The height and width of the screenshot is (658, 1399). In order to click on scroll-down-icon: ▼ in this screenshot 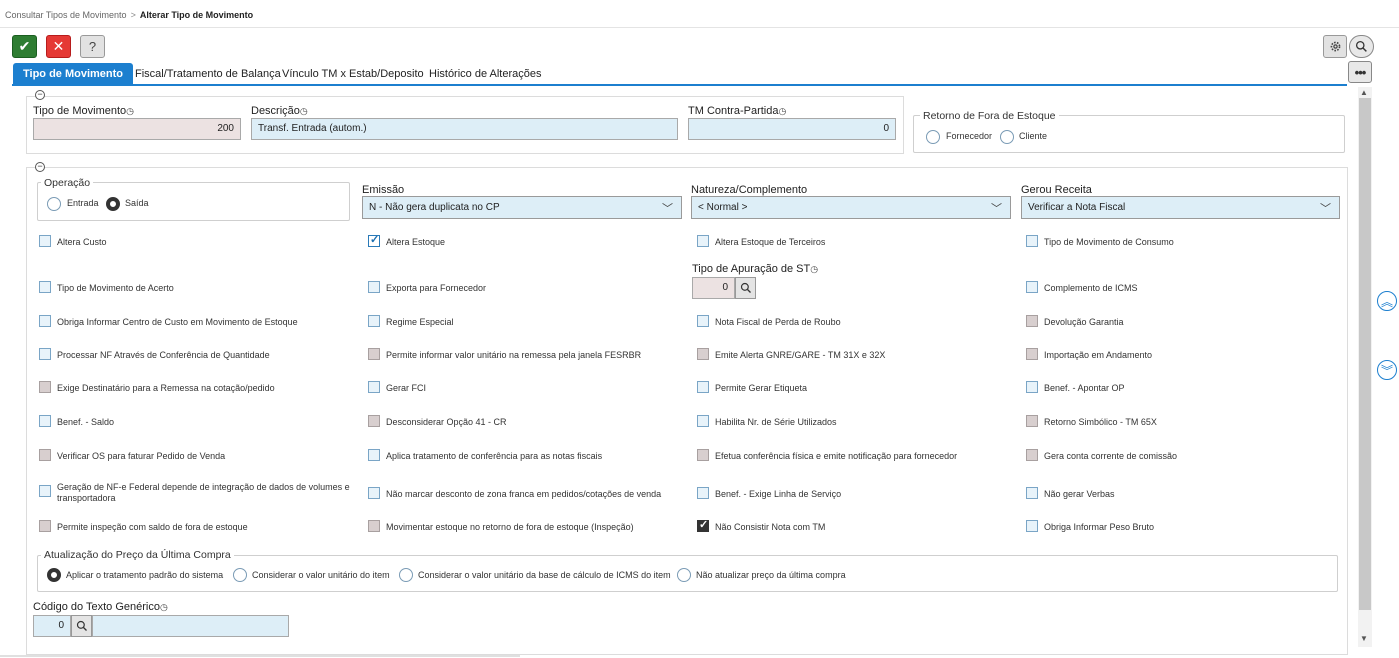, I will do `click(1364, 638)`.